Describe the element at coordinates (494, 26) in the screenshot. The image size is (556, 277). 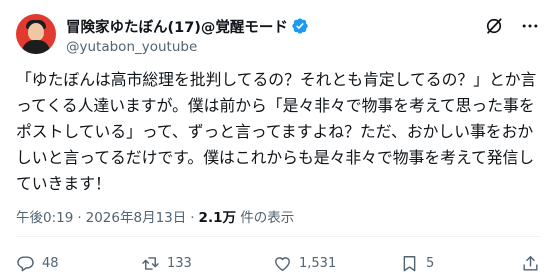
I see `grok-icon` at that location.